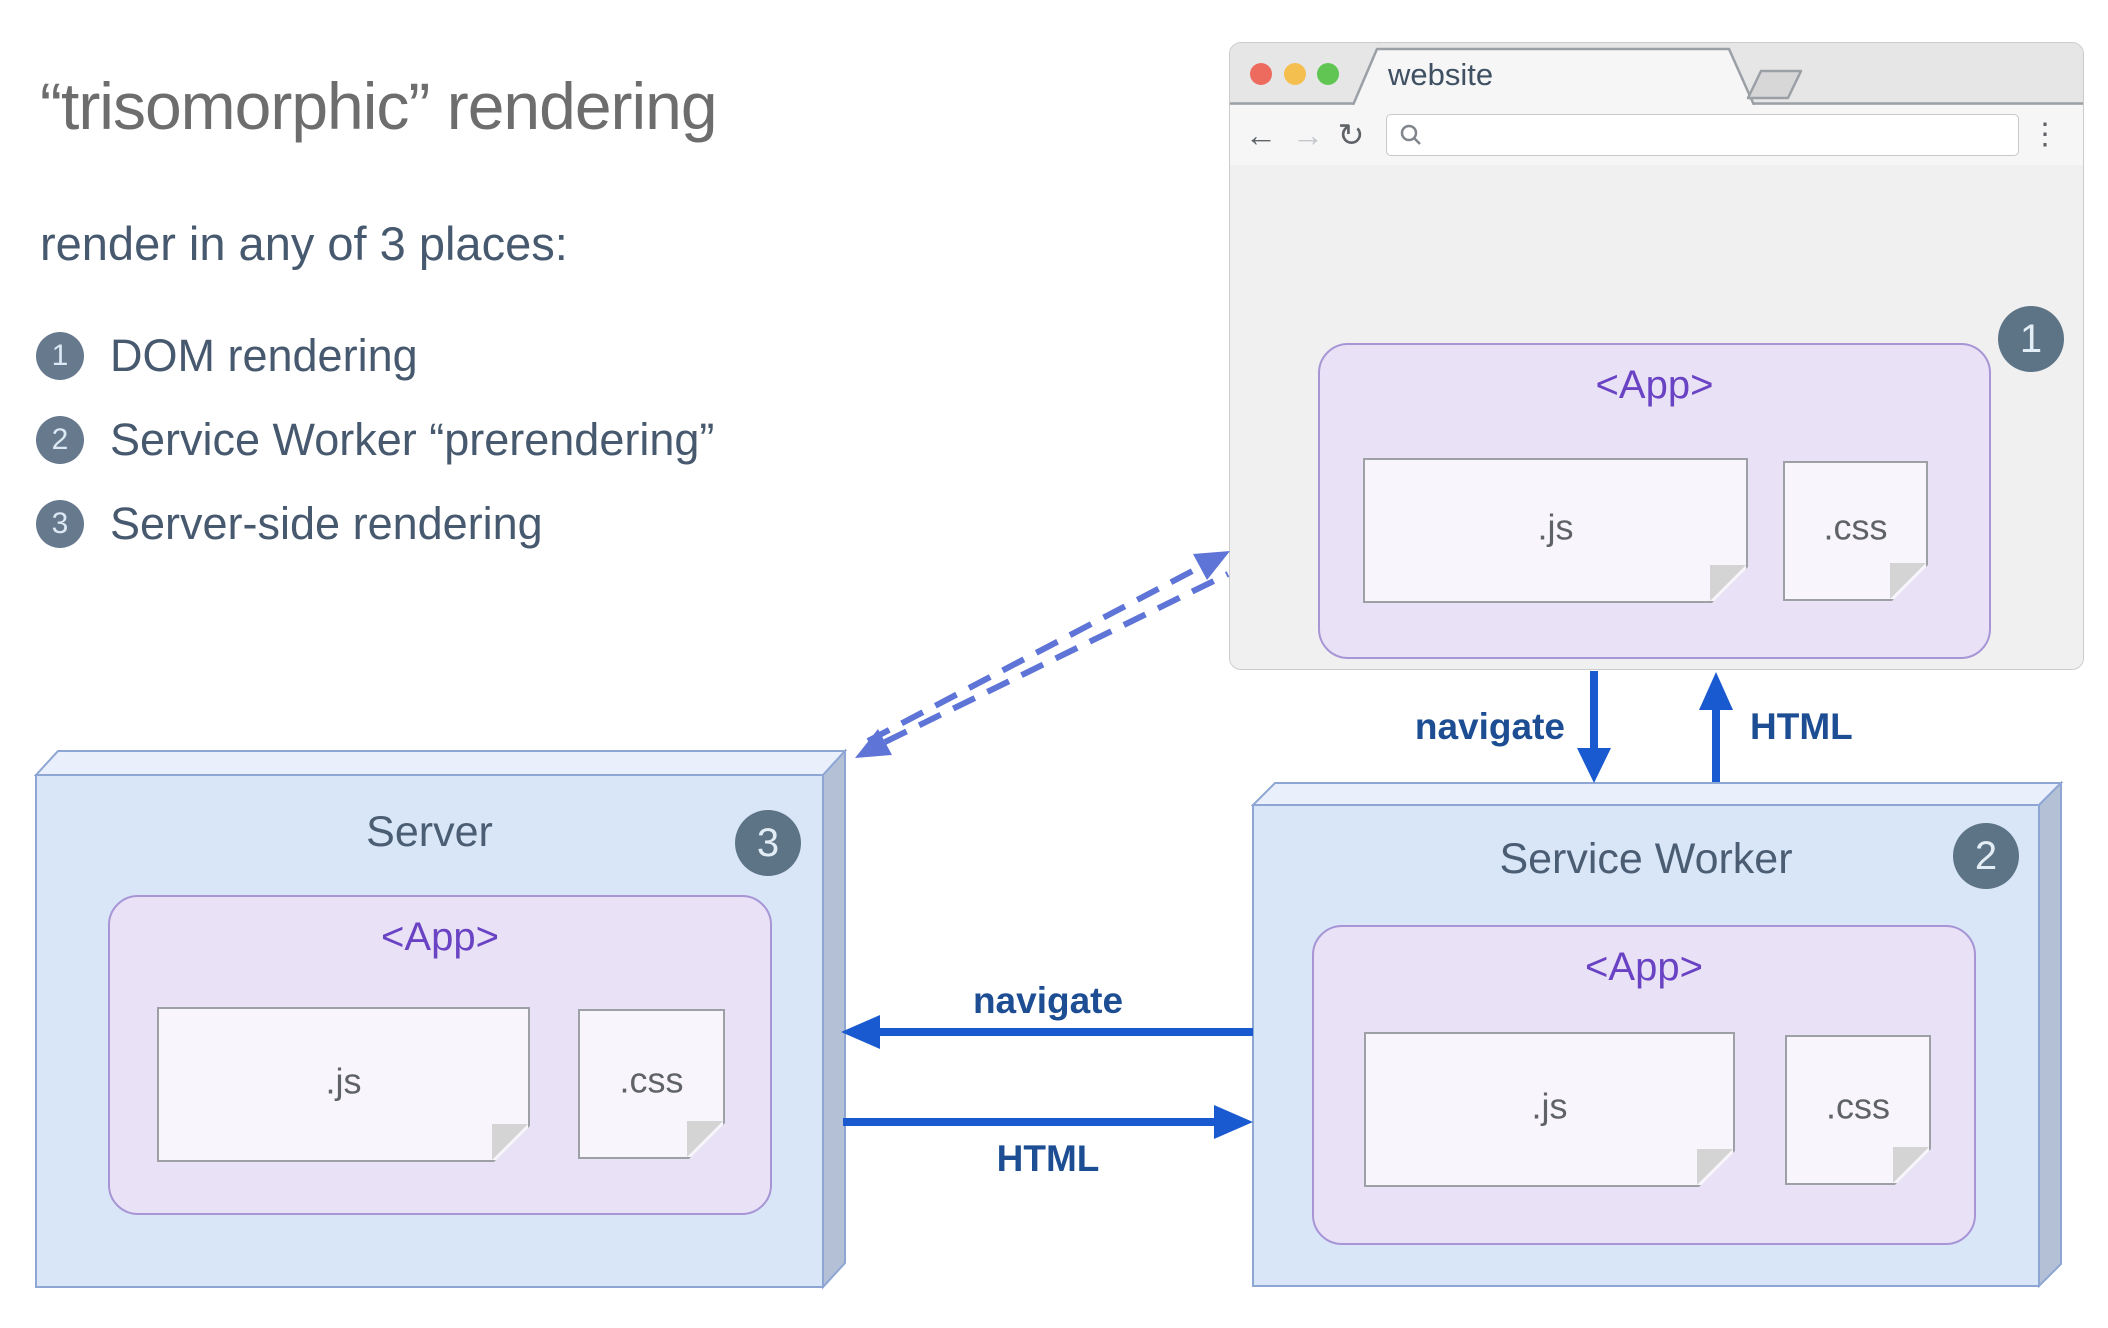 The image size is (2108, 1328). I want to click on back-button: ←, so click(1261, 135).